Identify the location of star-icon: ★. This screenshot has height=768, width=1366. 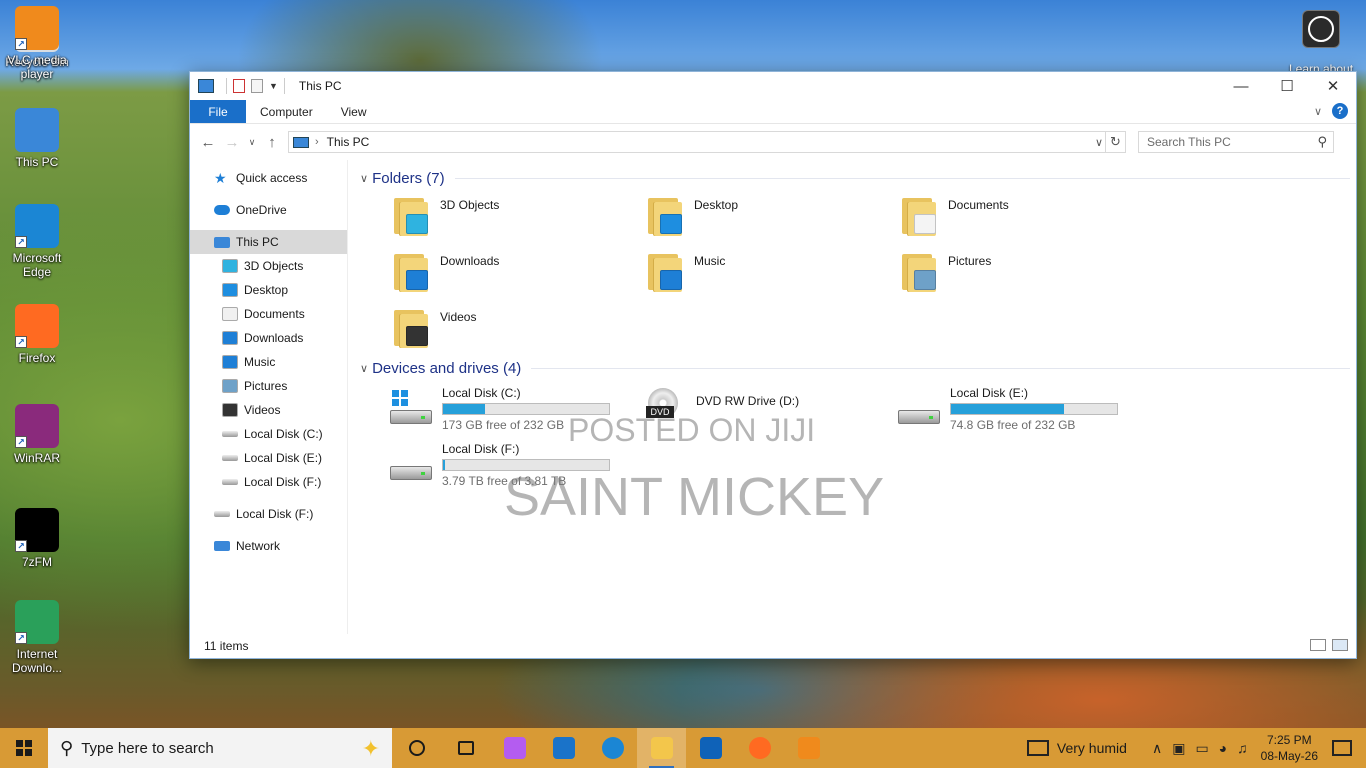
(220, 178).